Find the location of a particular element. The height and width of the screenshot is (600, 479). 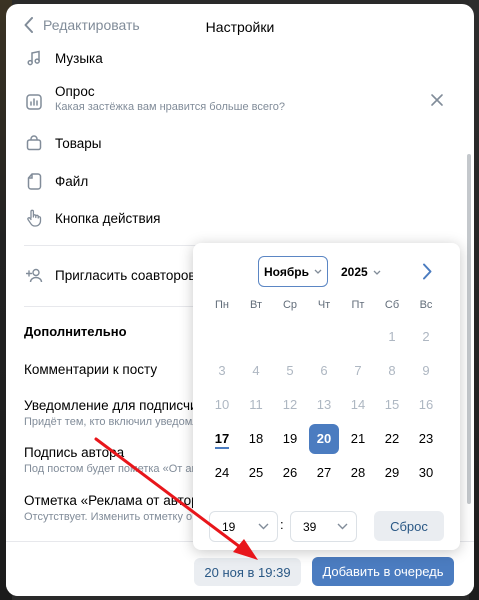

attach-music: Музыка is located at coordinates (63, 58).